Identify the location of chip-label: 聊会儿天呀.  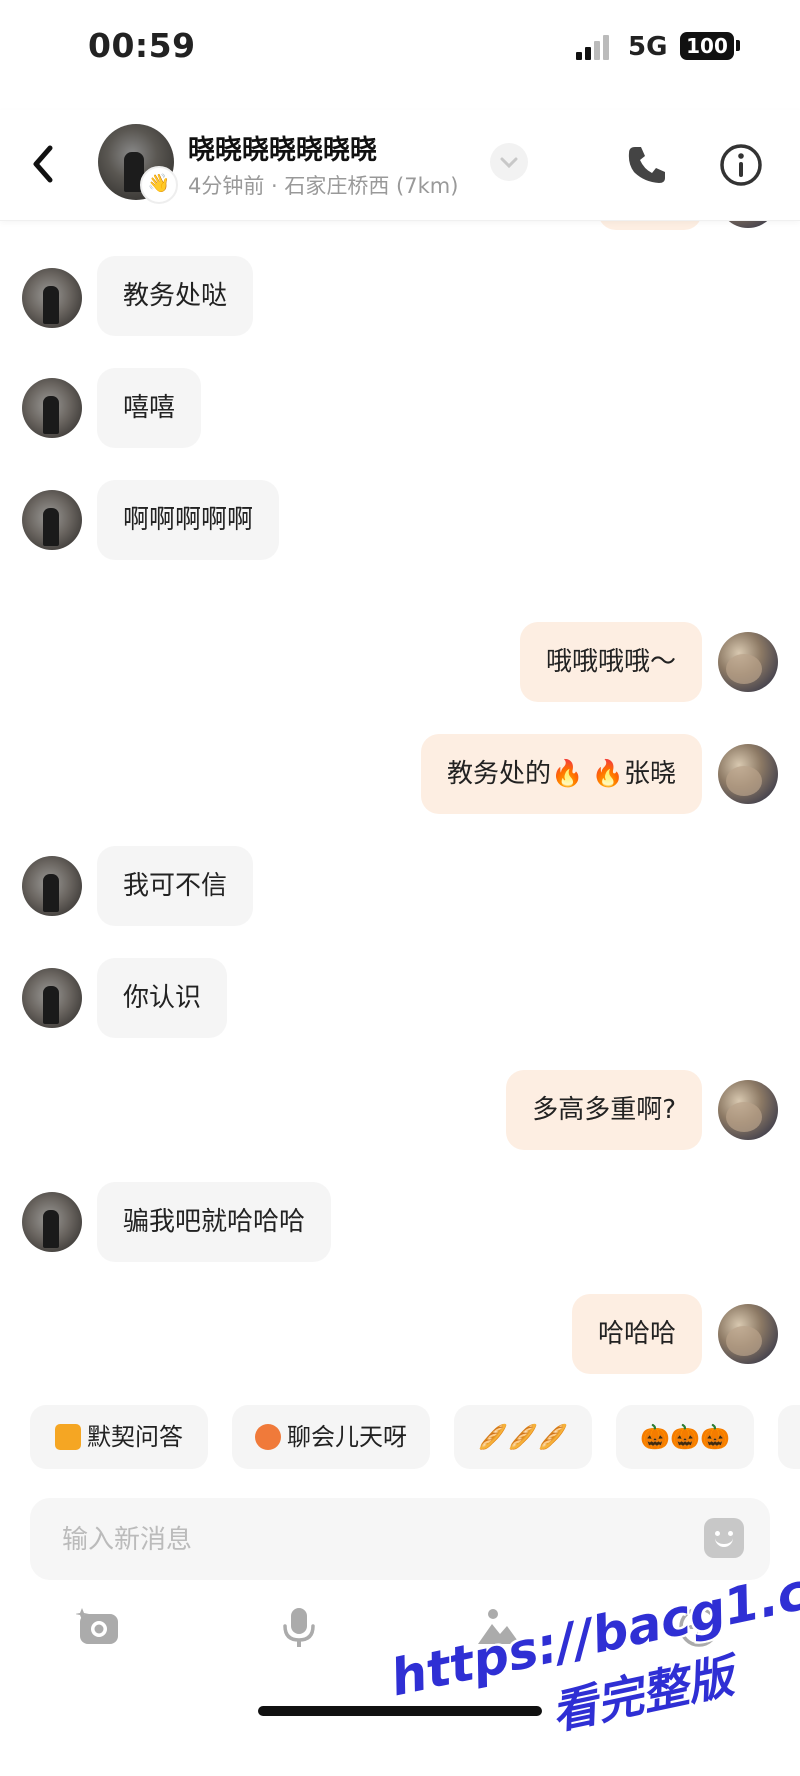
(347, 1437).